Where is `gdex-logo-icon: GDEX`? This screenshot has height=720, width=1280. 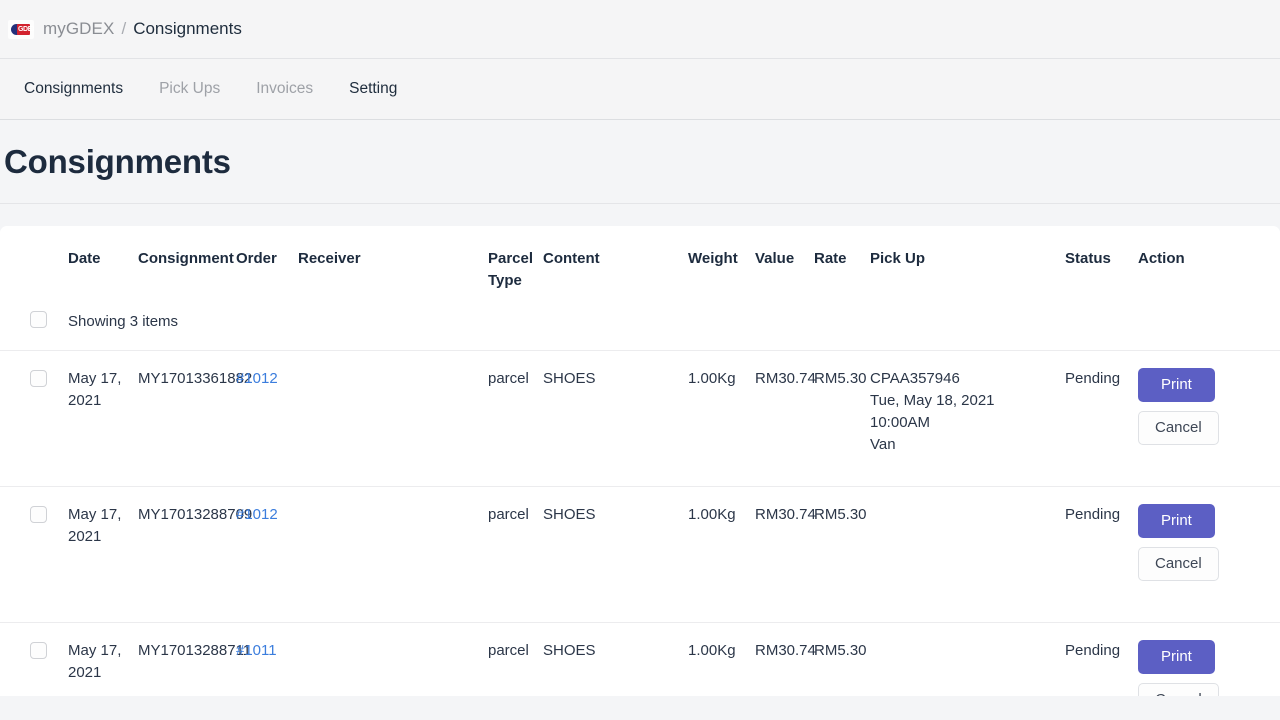 gdex-logo-icon: GDEX is located at coordinates (21, 29).